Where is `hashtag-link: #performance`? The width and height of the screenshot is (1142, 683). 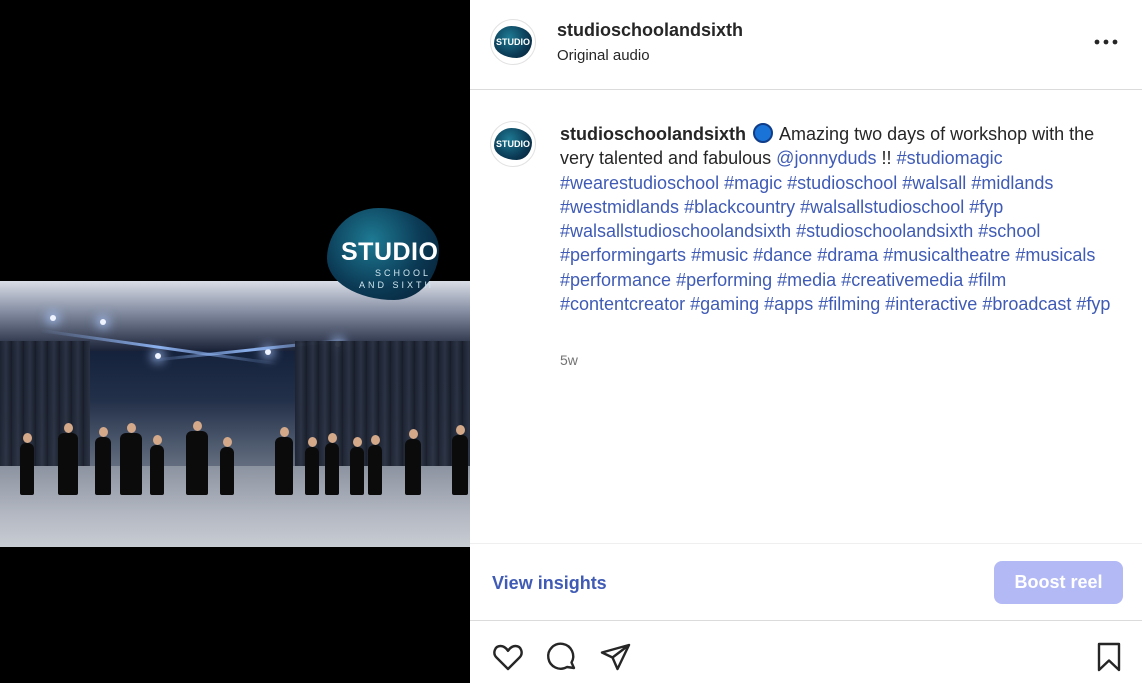
hashtag-link: #performance is located at coordinates (615, 280).